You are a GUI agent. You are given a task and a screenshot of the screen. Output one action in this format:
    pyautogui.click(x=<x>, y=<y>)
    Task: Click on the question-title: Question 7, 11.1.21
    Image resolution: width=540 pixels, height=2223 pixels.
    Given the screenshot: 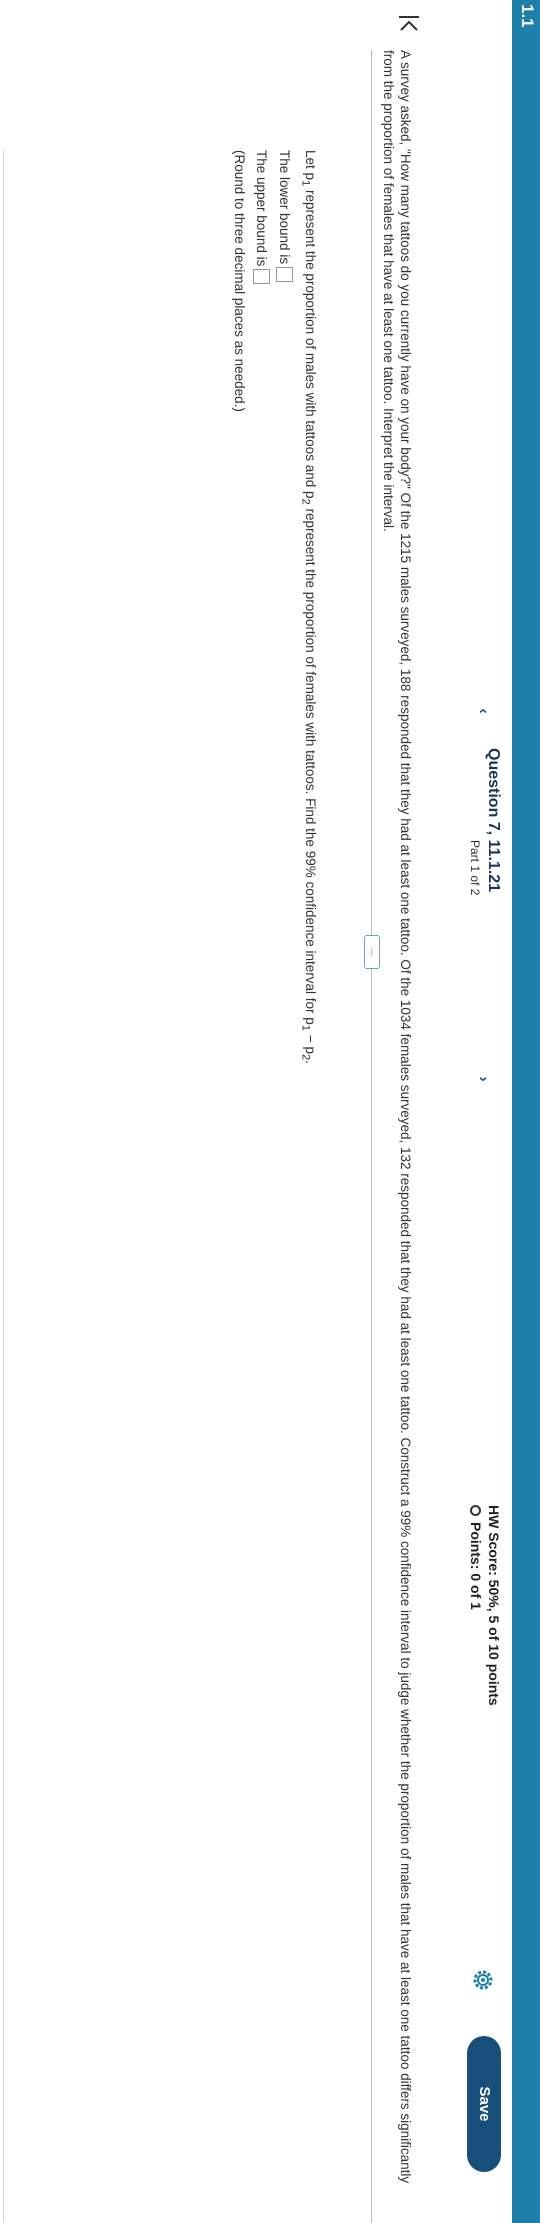 What is the action you would take?
    pyautogui.click(x=493, y=820)
    